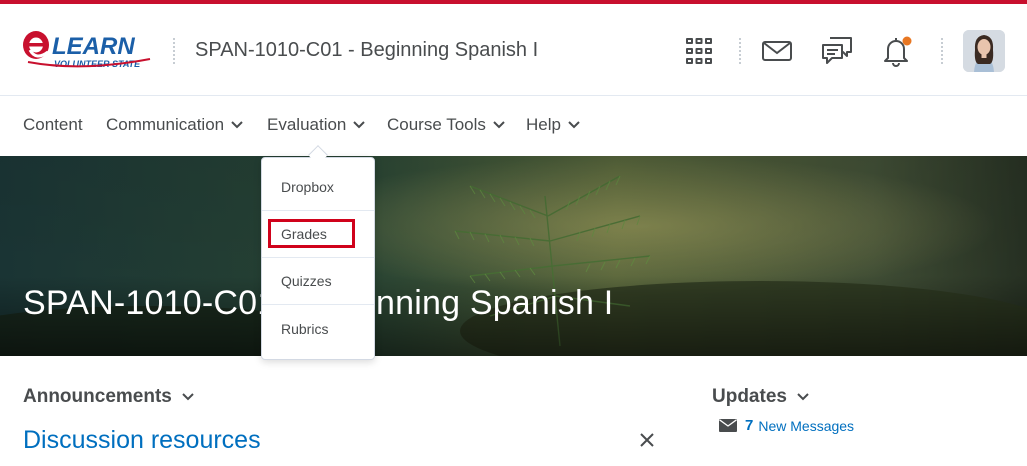 This screenshot has width=1027, height=466. What do you see at coordinates (543, 124) in the screenshot?
I see `nav-label: Help` at bounding box center [543, 124].